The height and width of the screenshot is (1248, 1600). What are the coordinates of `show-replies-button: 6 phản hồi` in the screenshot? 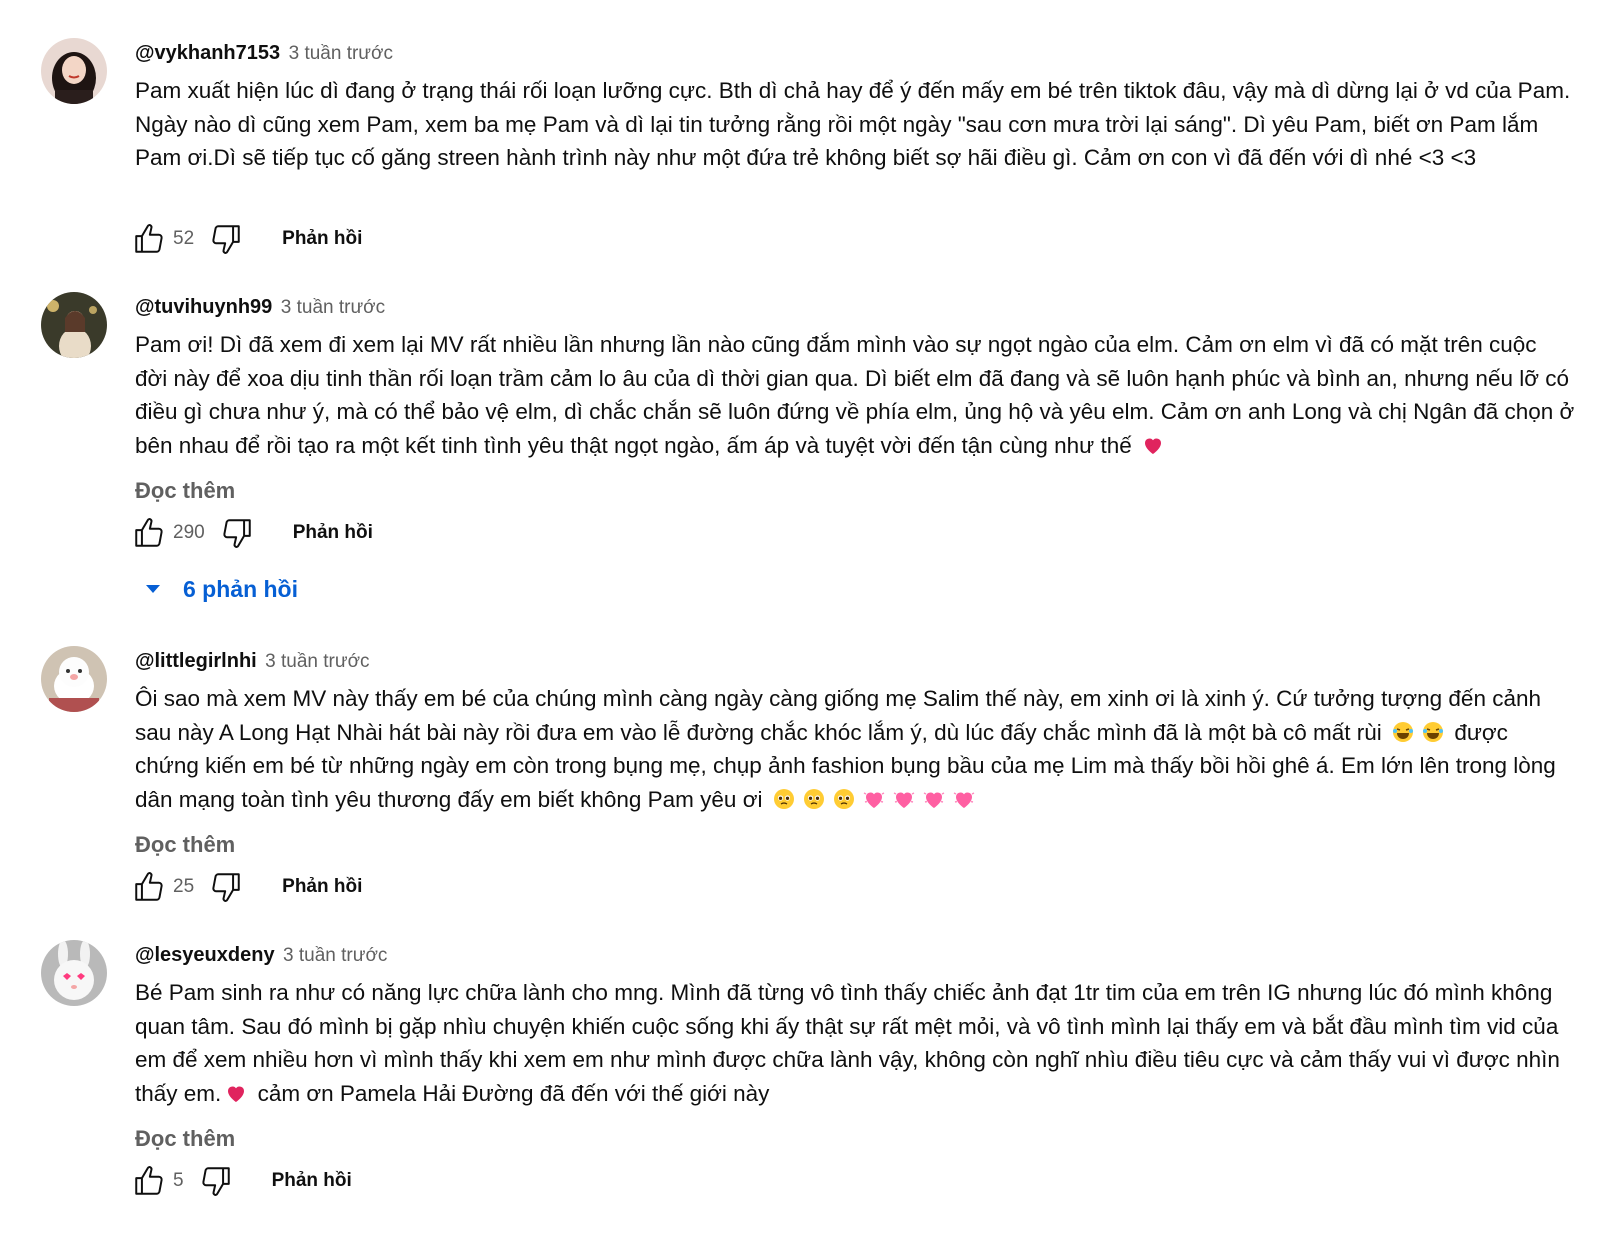 It's located at (220, 589).